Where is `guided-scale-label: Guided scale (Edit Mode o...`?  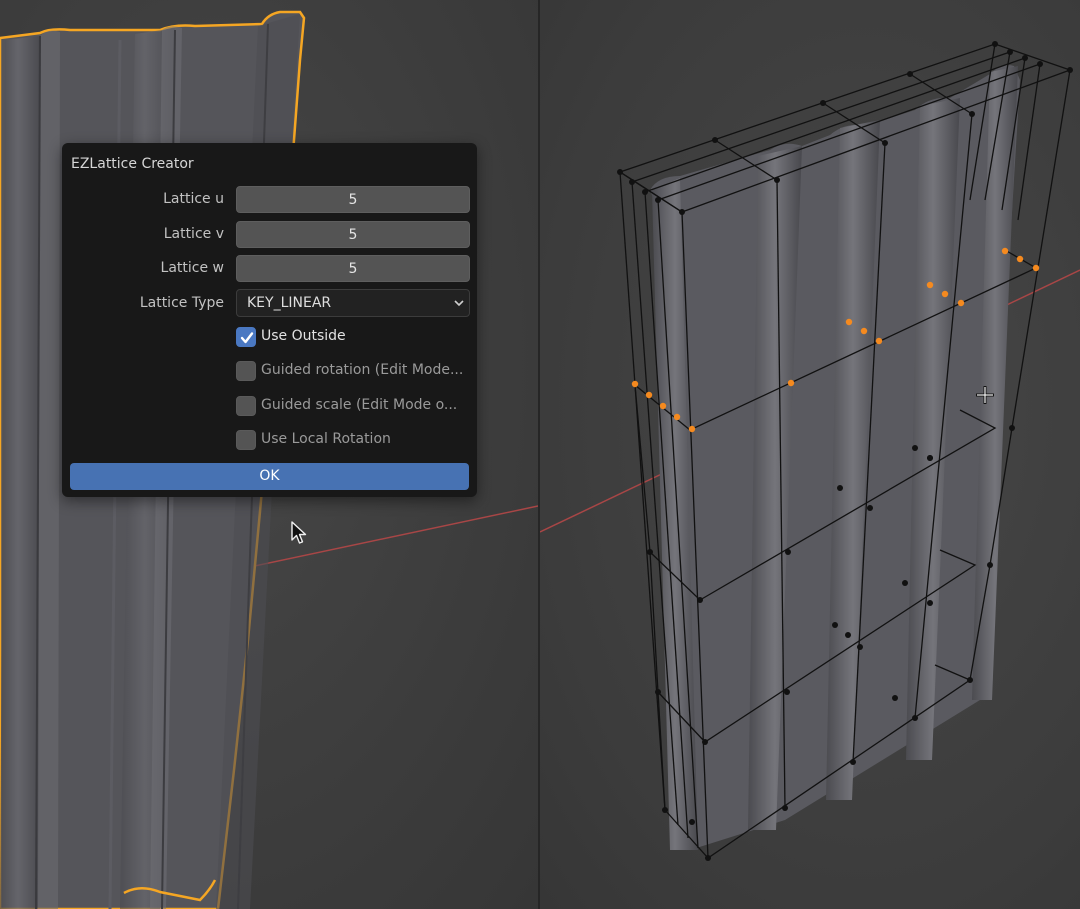 guided-scale-label: Guided scale (Edit Mode o... is located at coordinates (359, 405).